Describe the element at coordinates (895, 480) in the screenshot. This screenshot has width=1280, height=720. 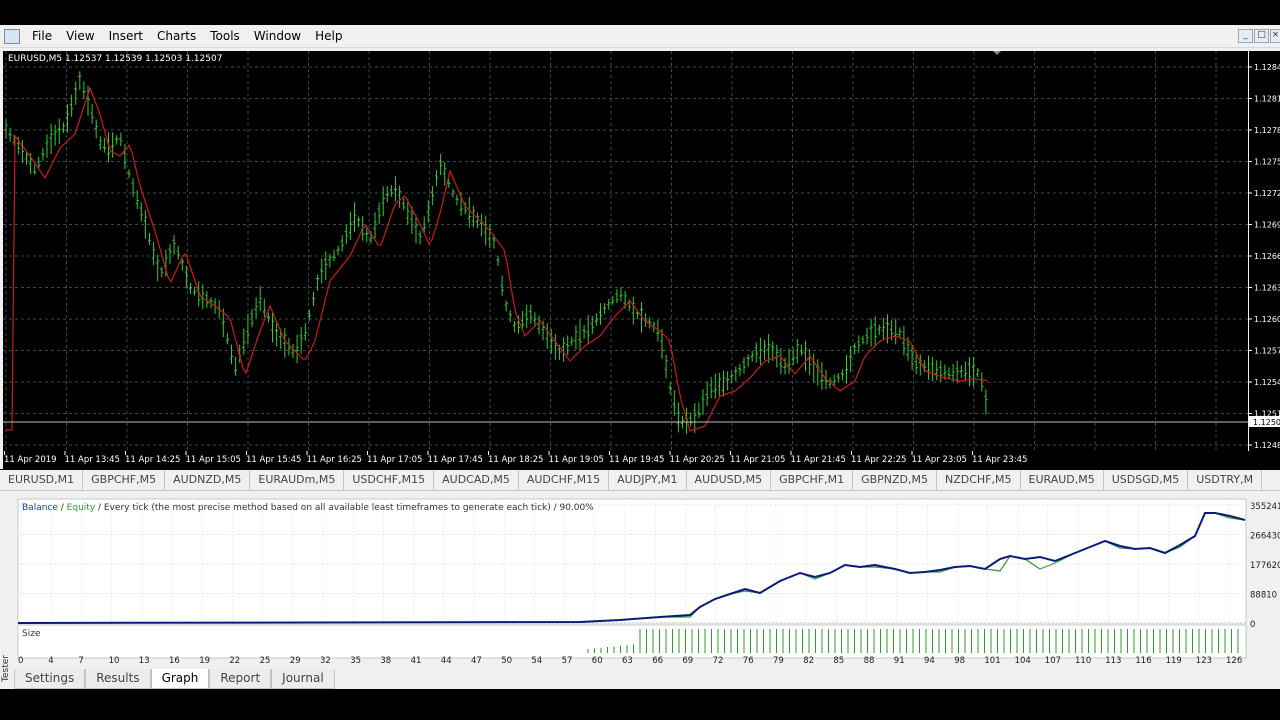
I see `symbol-tab: GBPNZD,M5` at that location.